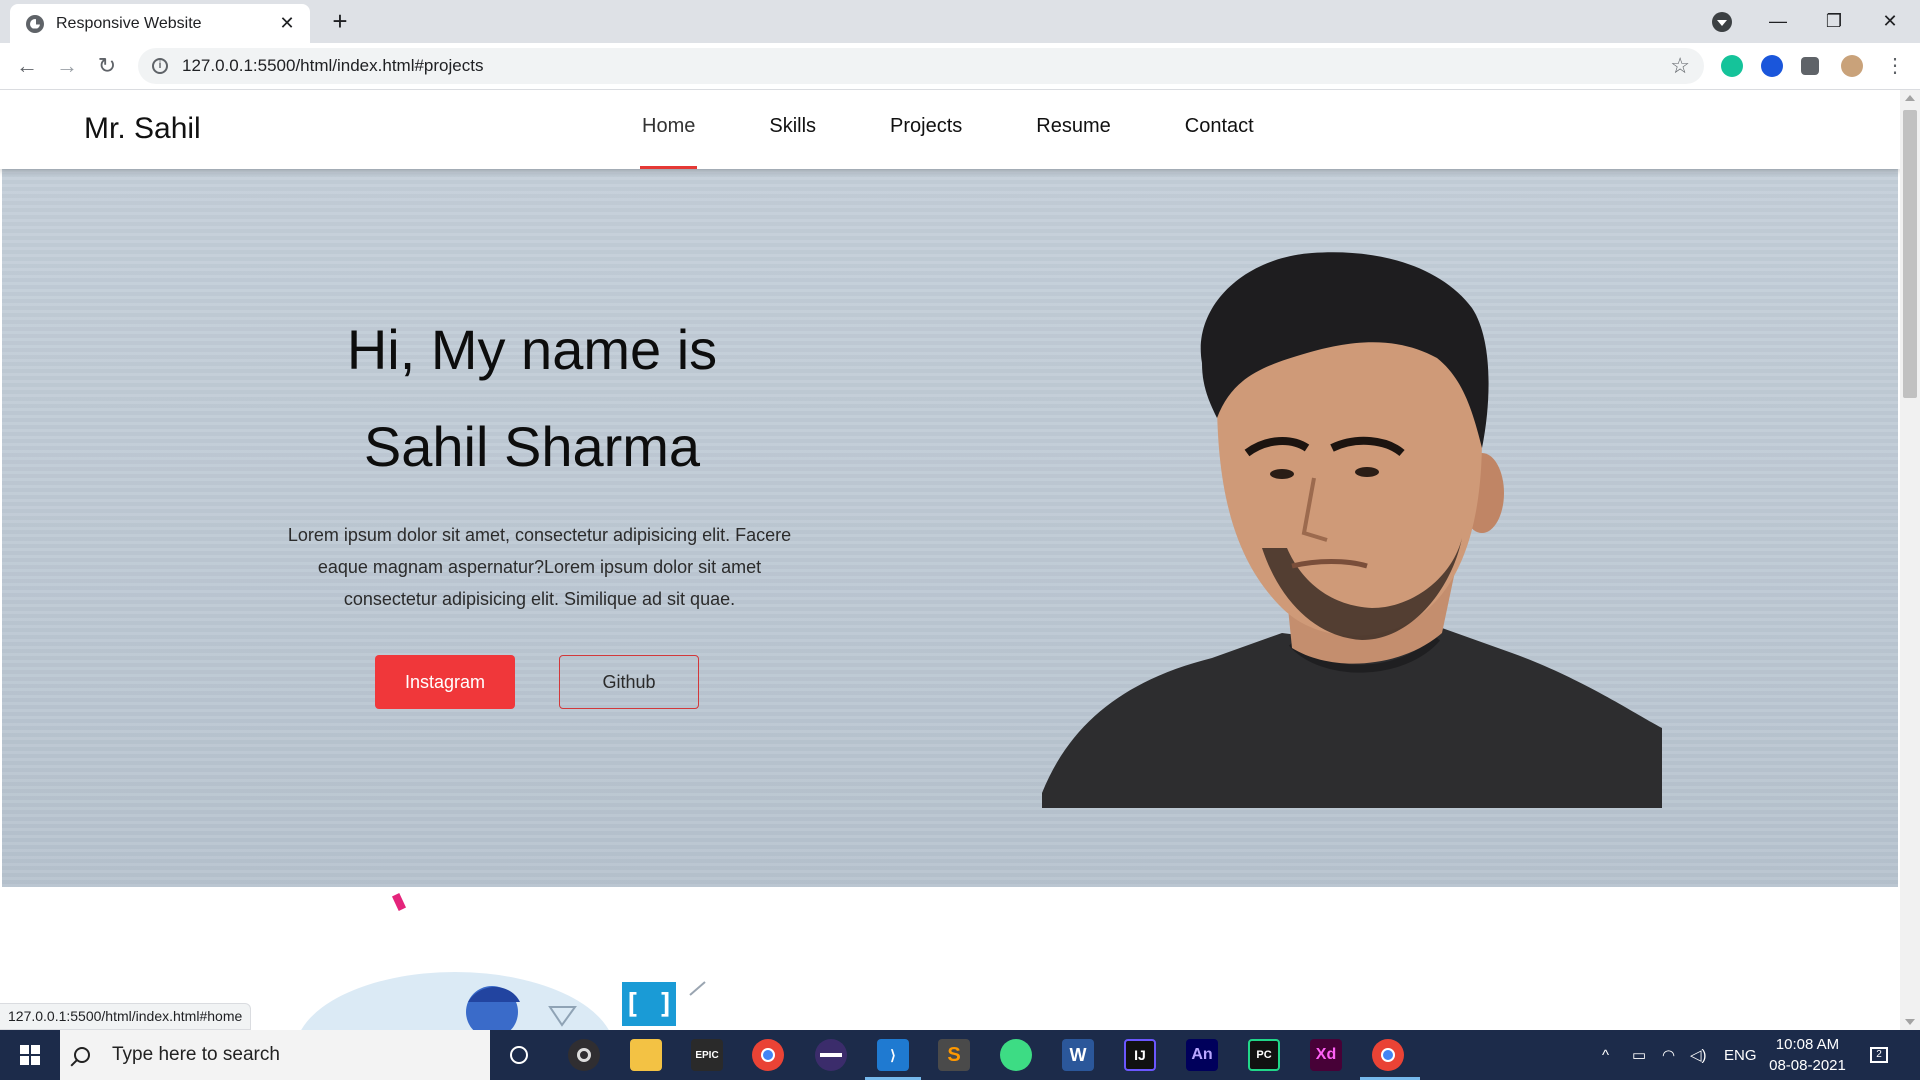 Image resolution: width=1920 pixels, height=1080 pixels. Describe the element at coordinates (1910, 254) in the screenshot. I see `scrollbar-thumb` at that location.